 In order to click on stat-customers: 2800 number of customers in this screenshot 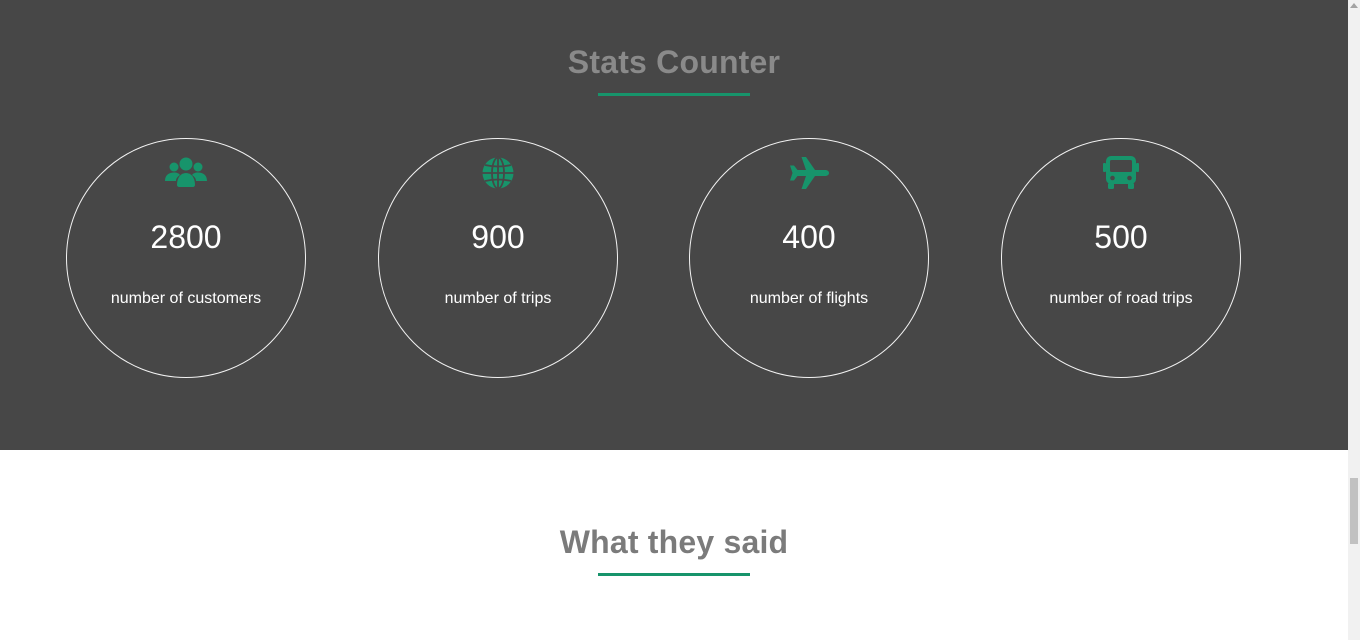, I will do `click(186, 258)`.